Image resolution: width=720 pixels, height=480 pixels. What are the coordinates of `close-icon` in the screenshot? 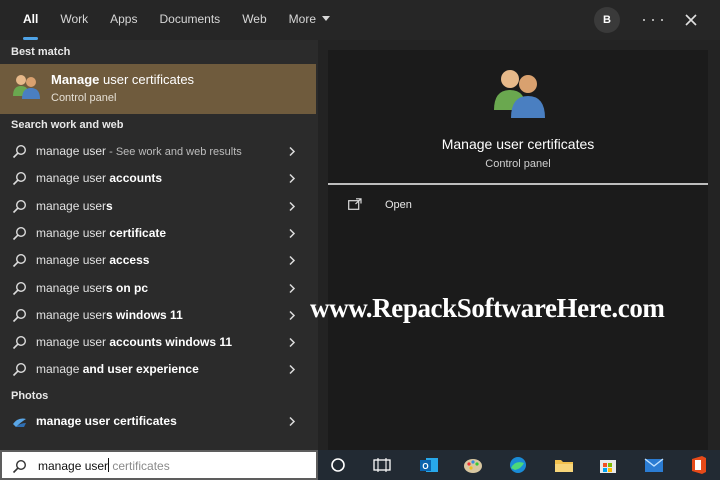 It's located at (691, 20).